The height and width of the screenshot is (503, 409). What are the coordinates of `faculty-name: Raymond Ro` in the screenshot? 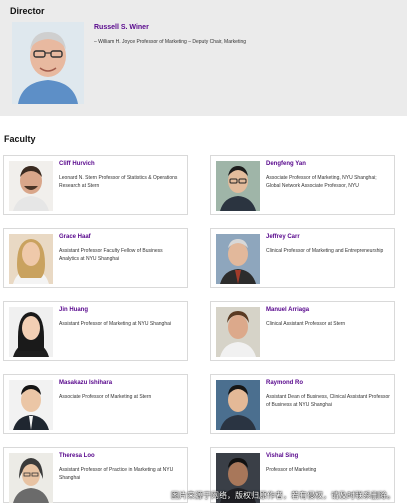 It's located at (284, 383).